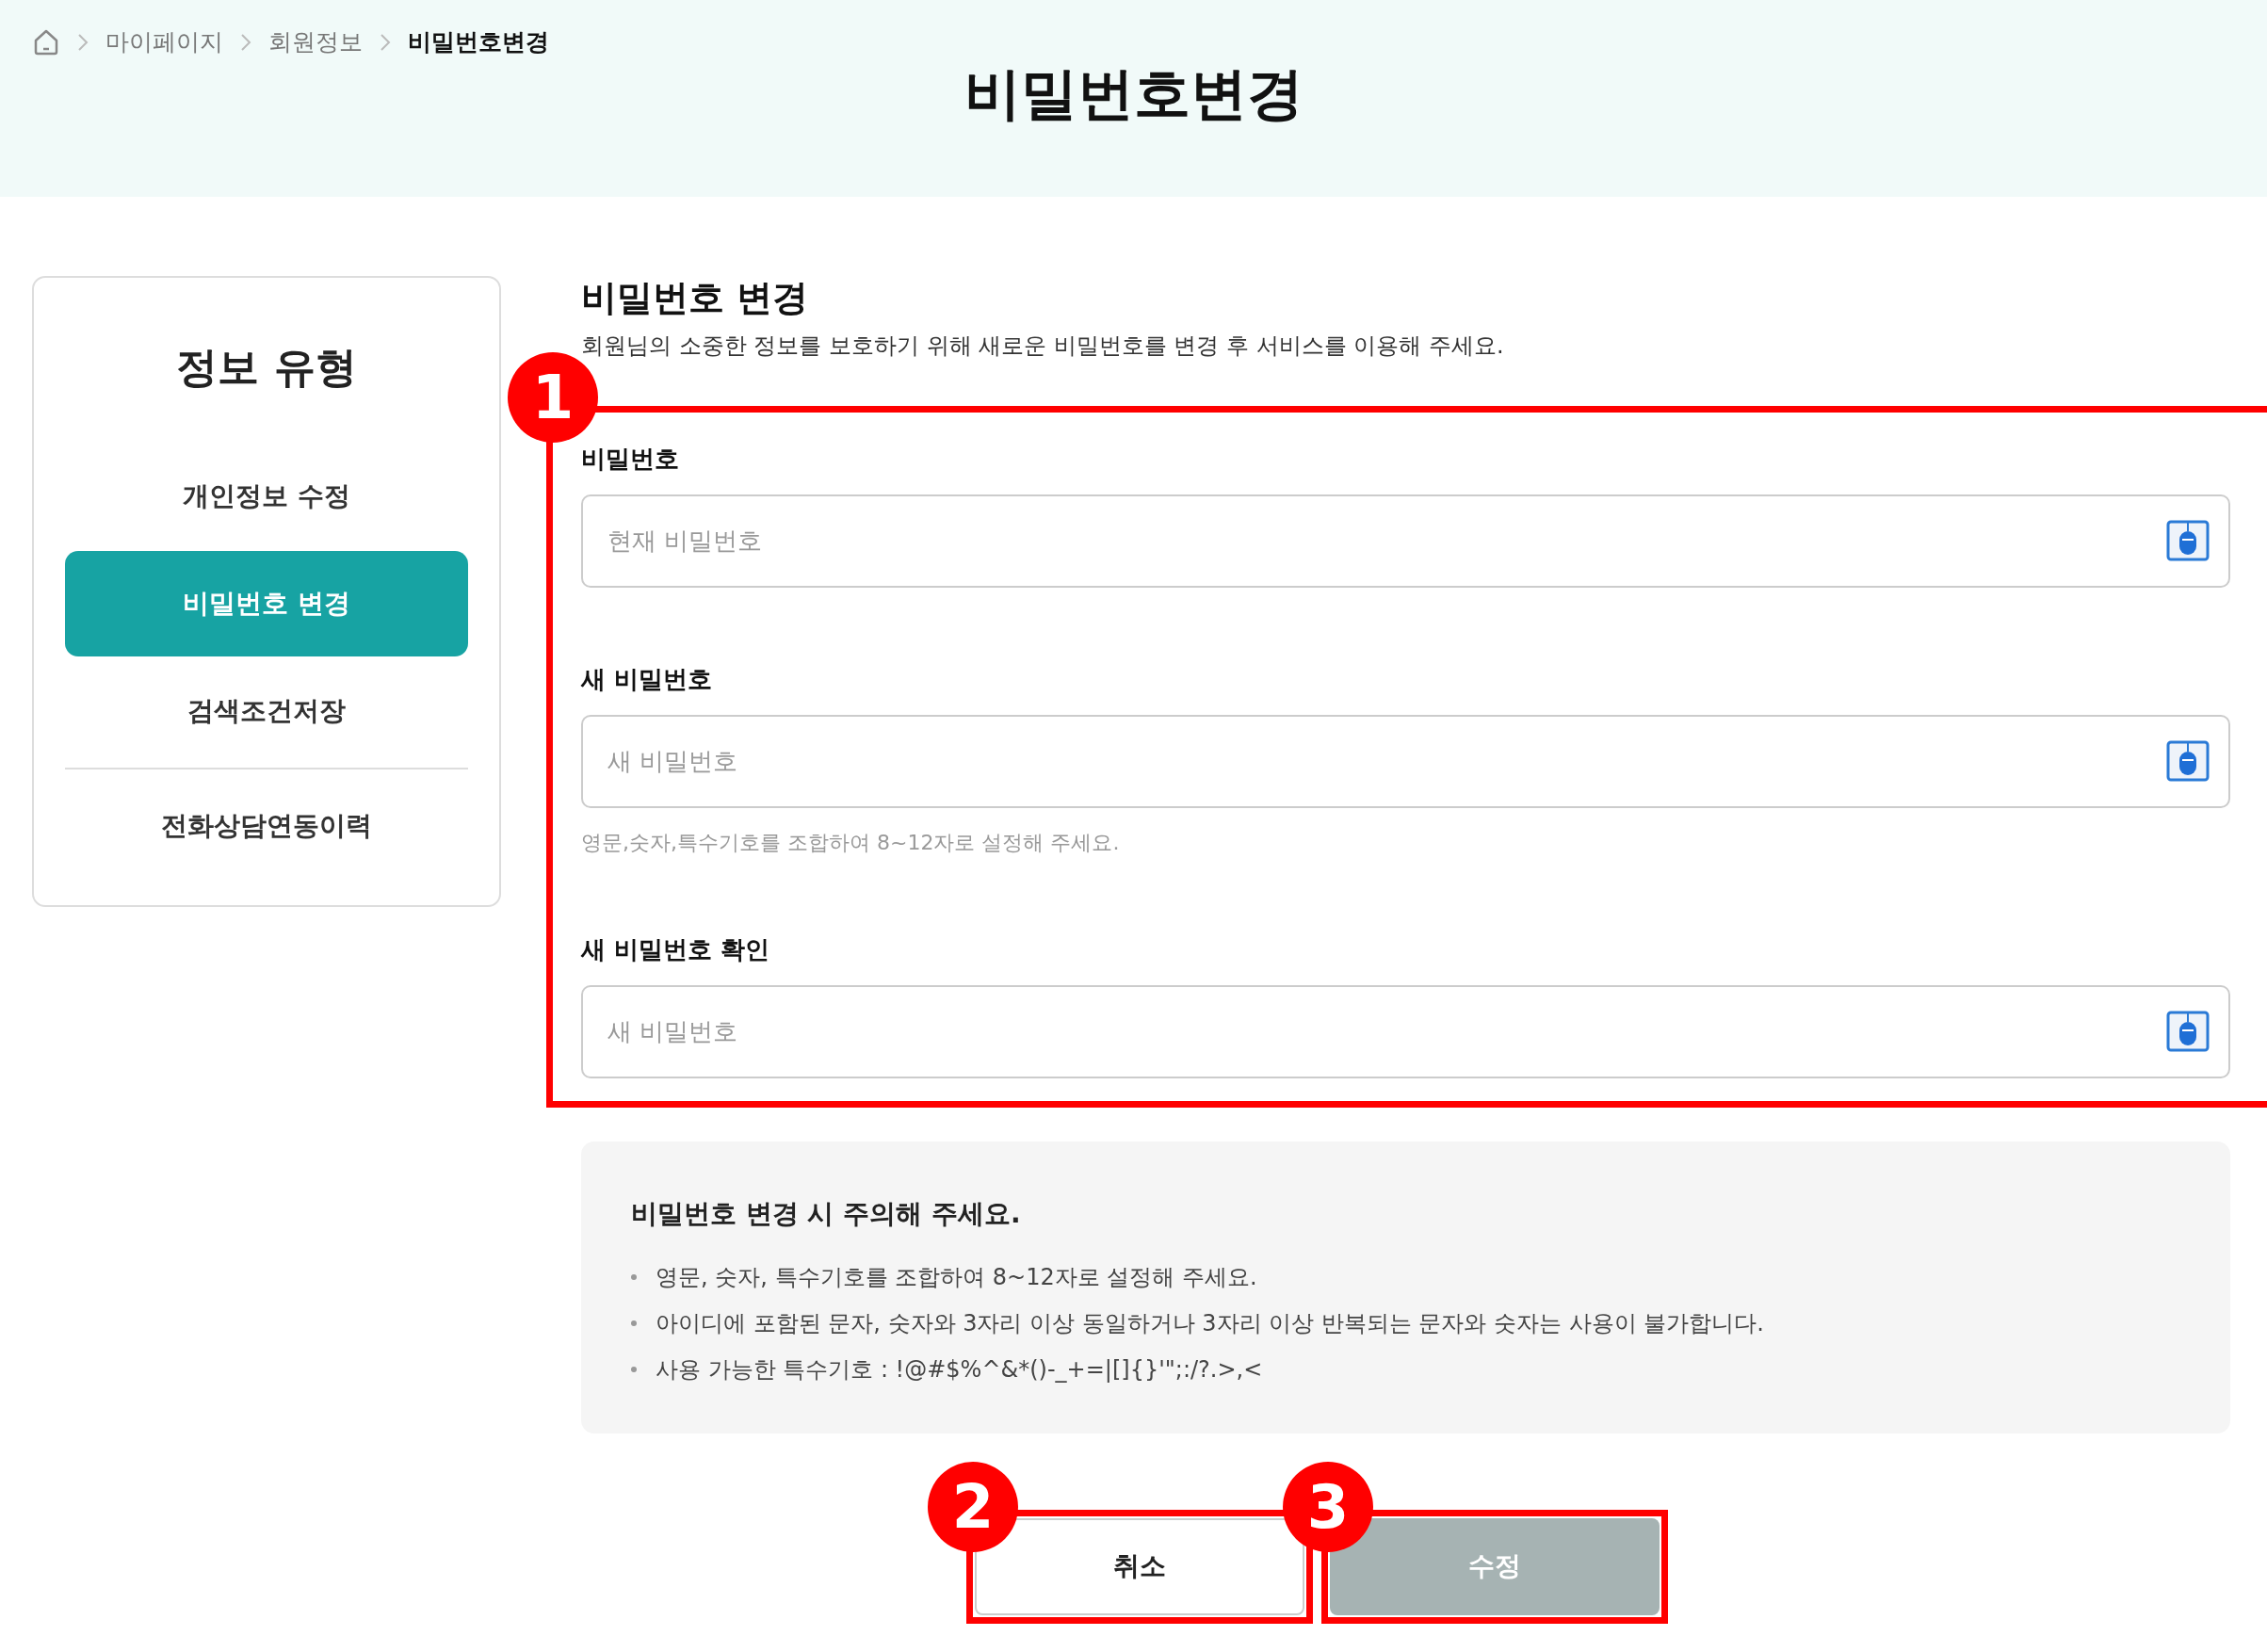  What do you see at coordinates (1133, 93) in the screenshot?
I see `page-title: 비밀번호변경` at bounding box center [1133, 93].